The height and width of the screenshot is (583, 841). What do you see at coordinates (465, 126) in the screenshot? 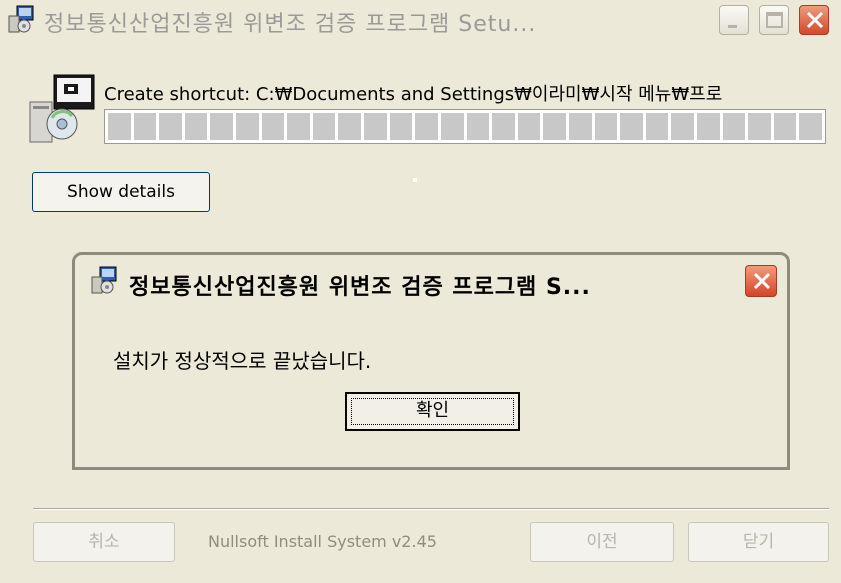
I see `install-progress-bar` at bounding box center [465, 126].